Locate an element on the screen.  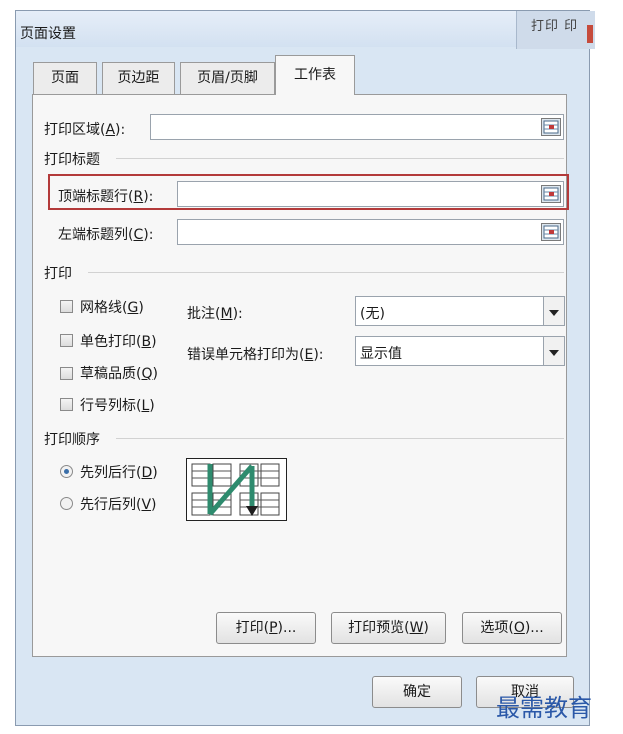
draft-quality-checkbox is located at coordinates (66, 373).